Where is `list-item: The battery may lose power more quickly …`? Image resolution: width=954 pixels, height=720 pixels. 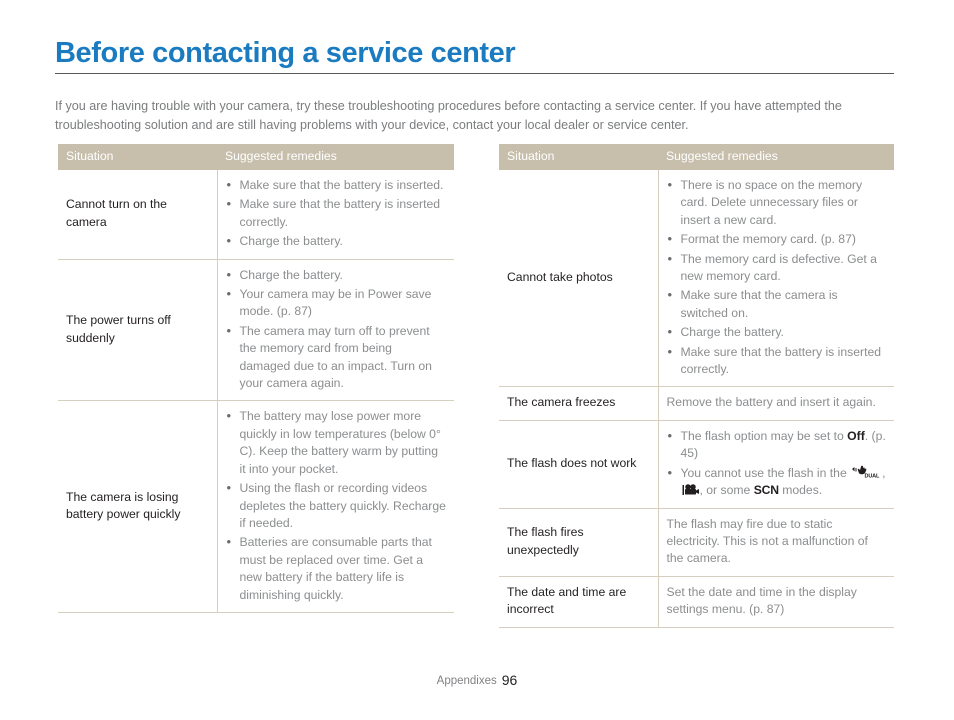
list-item: The battery may lose power more quickly … is located at coordinates (336, 442).